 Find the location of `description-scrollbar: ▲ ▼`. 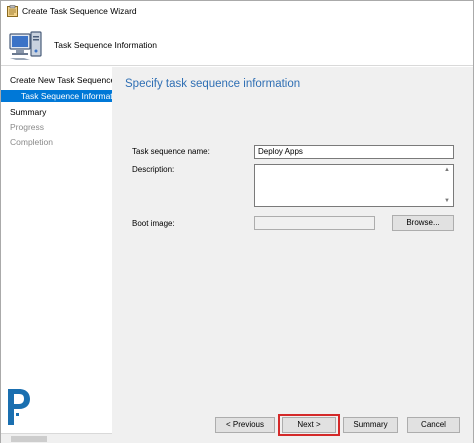

description-scrollbar: ▲ ▼ is located at coordinates (447, 185).